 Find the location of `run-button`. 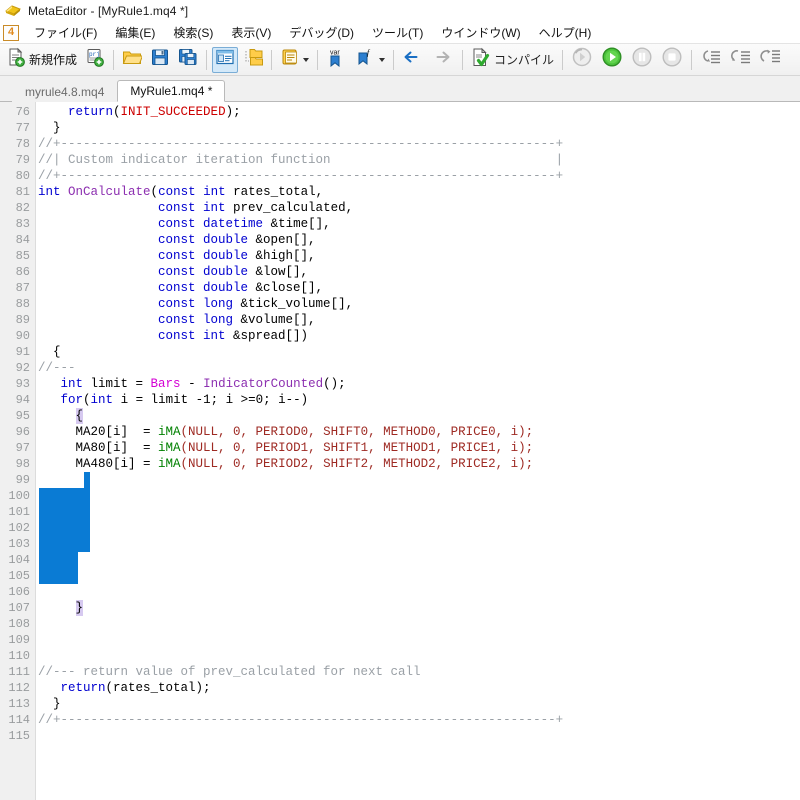

run-button is located at coordinates (612, 60).